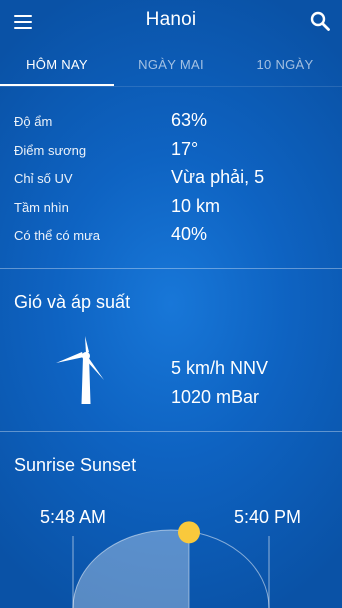  What do you see at coordinates (41, 207) in the screenshot?
I see `detail-label: Tầm nhìn` at bounding box center [41, 207].